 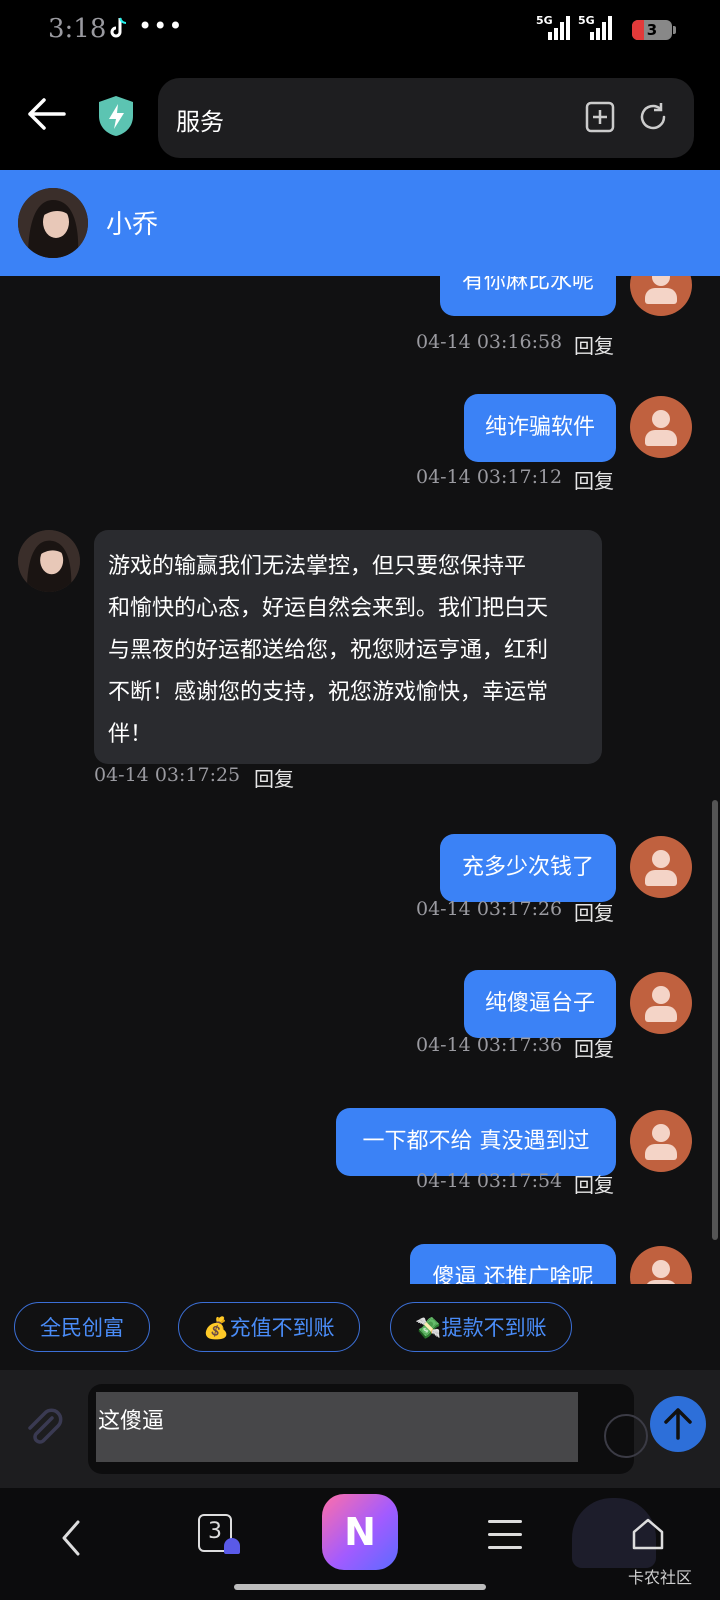 I want to click on signal-icon-1: 5G, so click(x=554, y=28).